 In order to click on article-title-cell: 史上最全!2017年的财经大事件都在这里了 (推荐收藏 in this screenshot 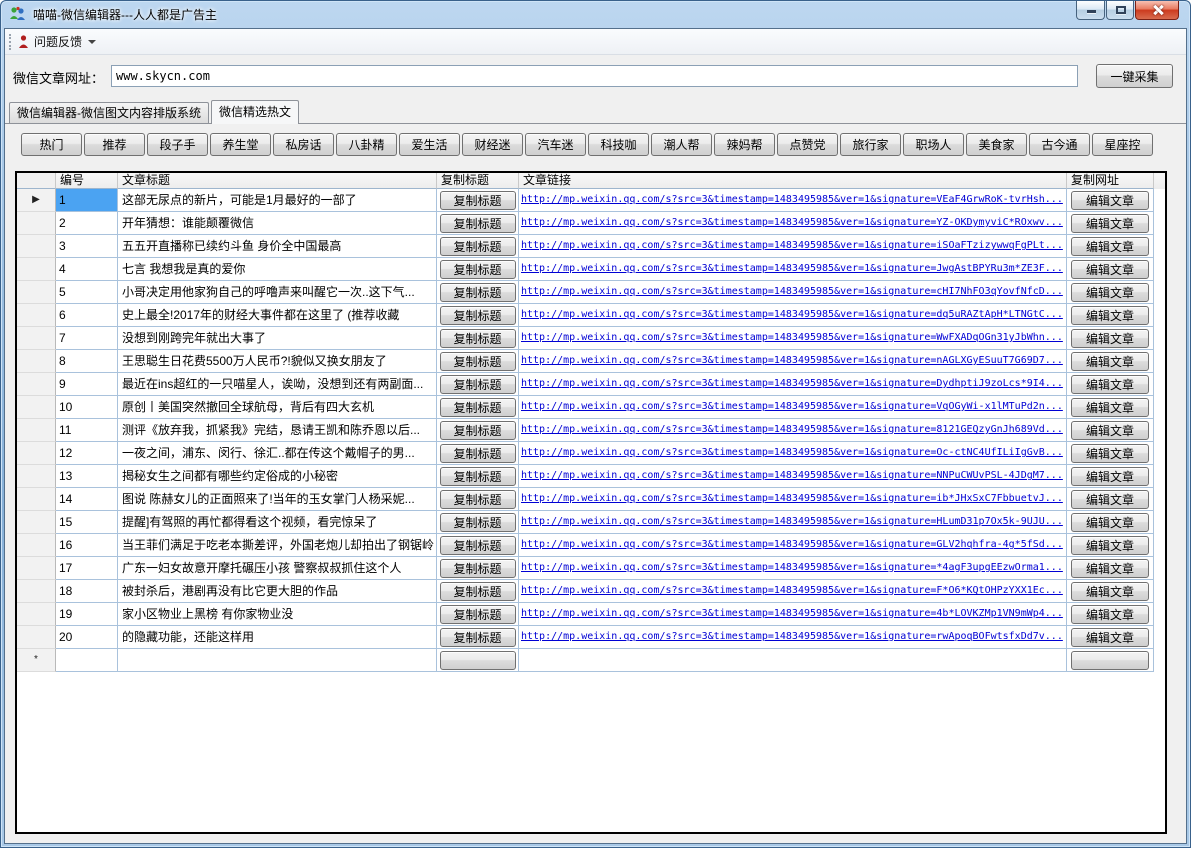, I will do `click(277, 315)`.